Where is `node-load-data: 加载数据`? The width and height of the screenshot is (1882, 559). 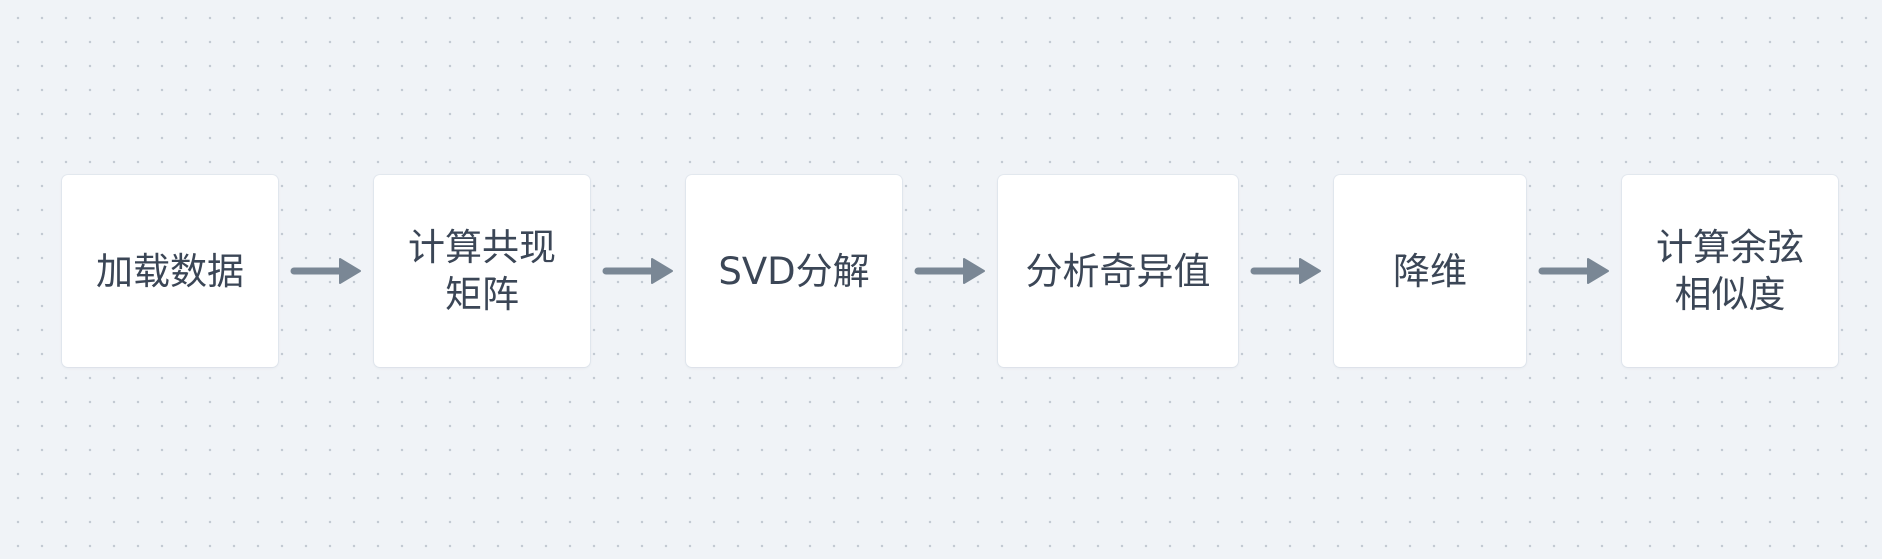 node-load-data: 加载数据 is located at coordinates (170, 271).